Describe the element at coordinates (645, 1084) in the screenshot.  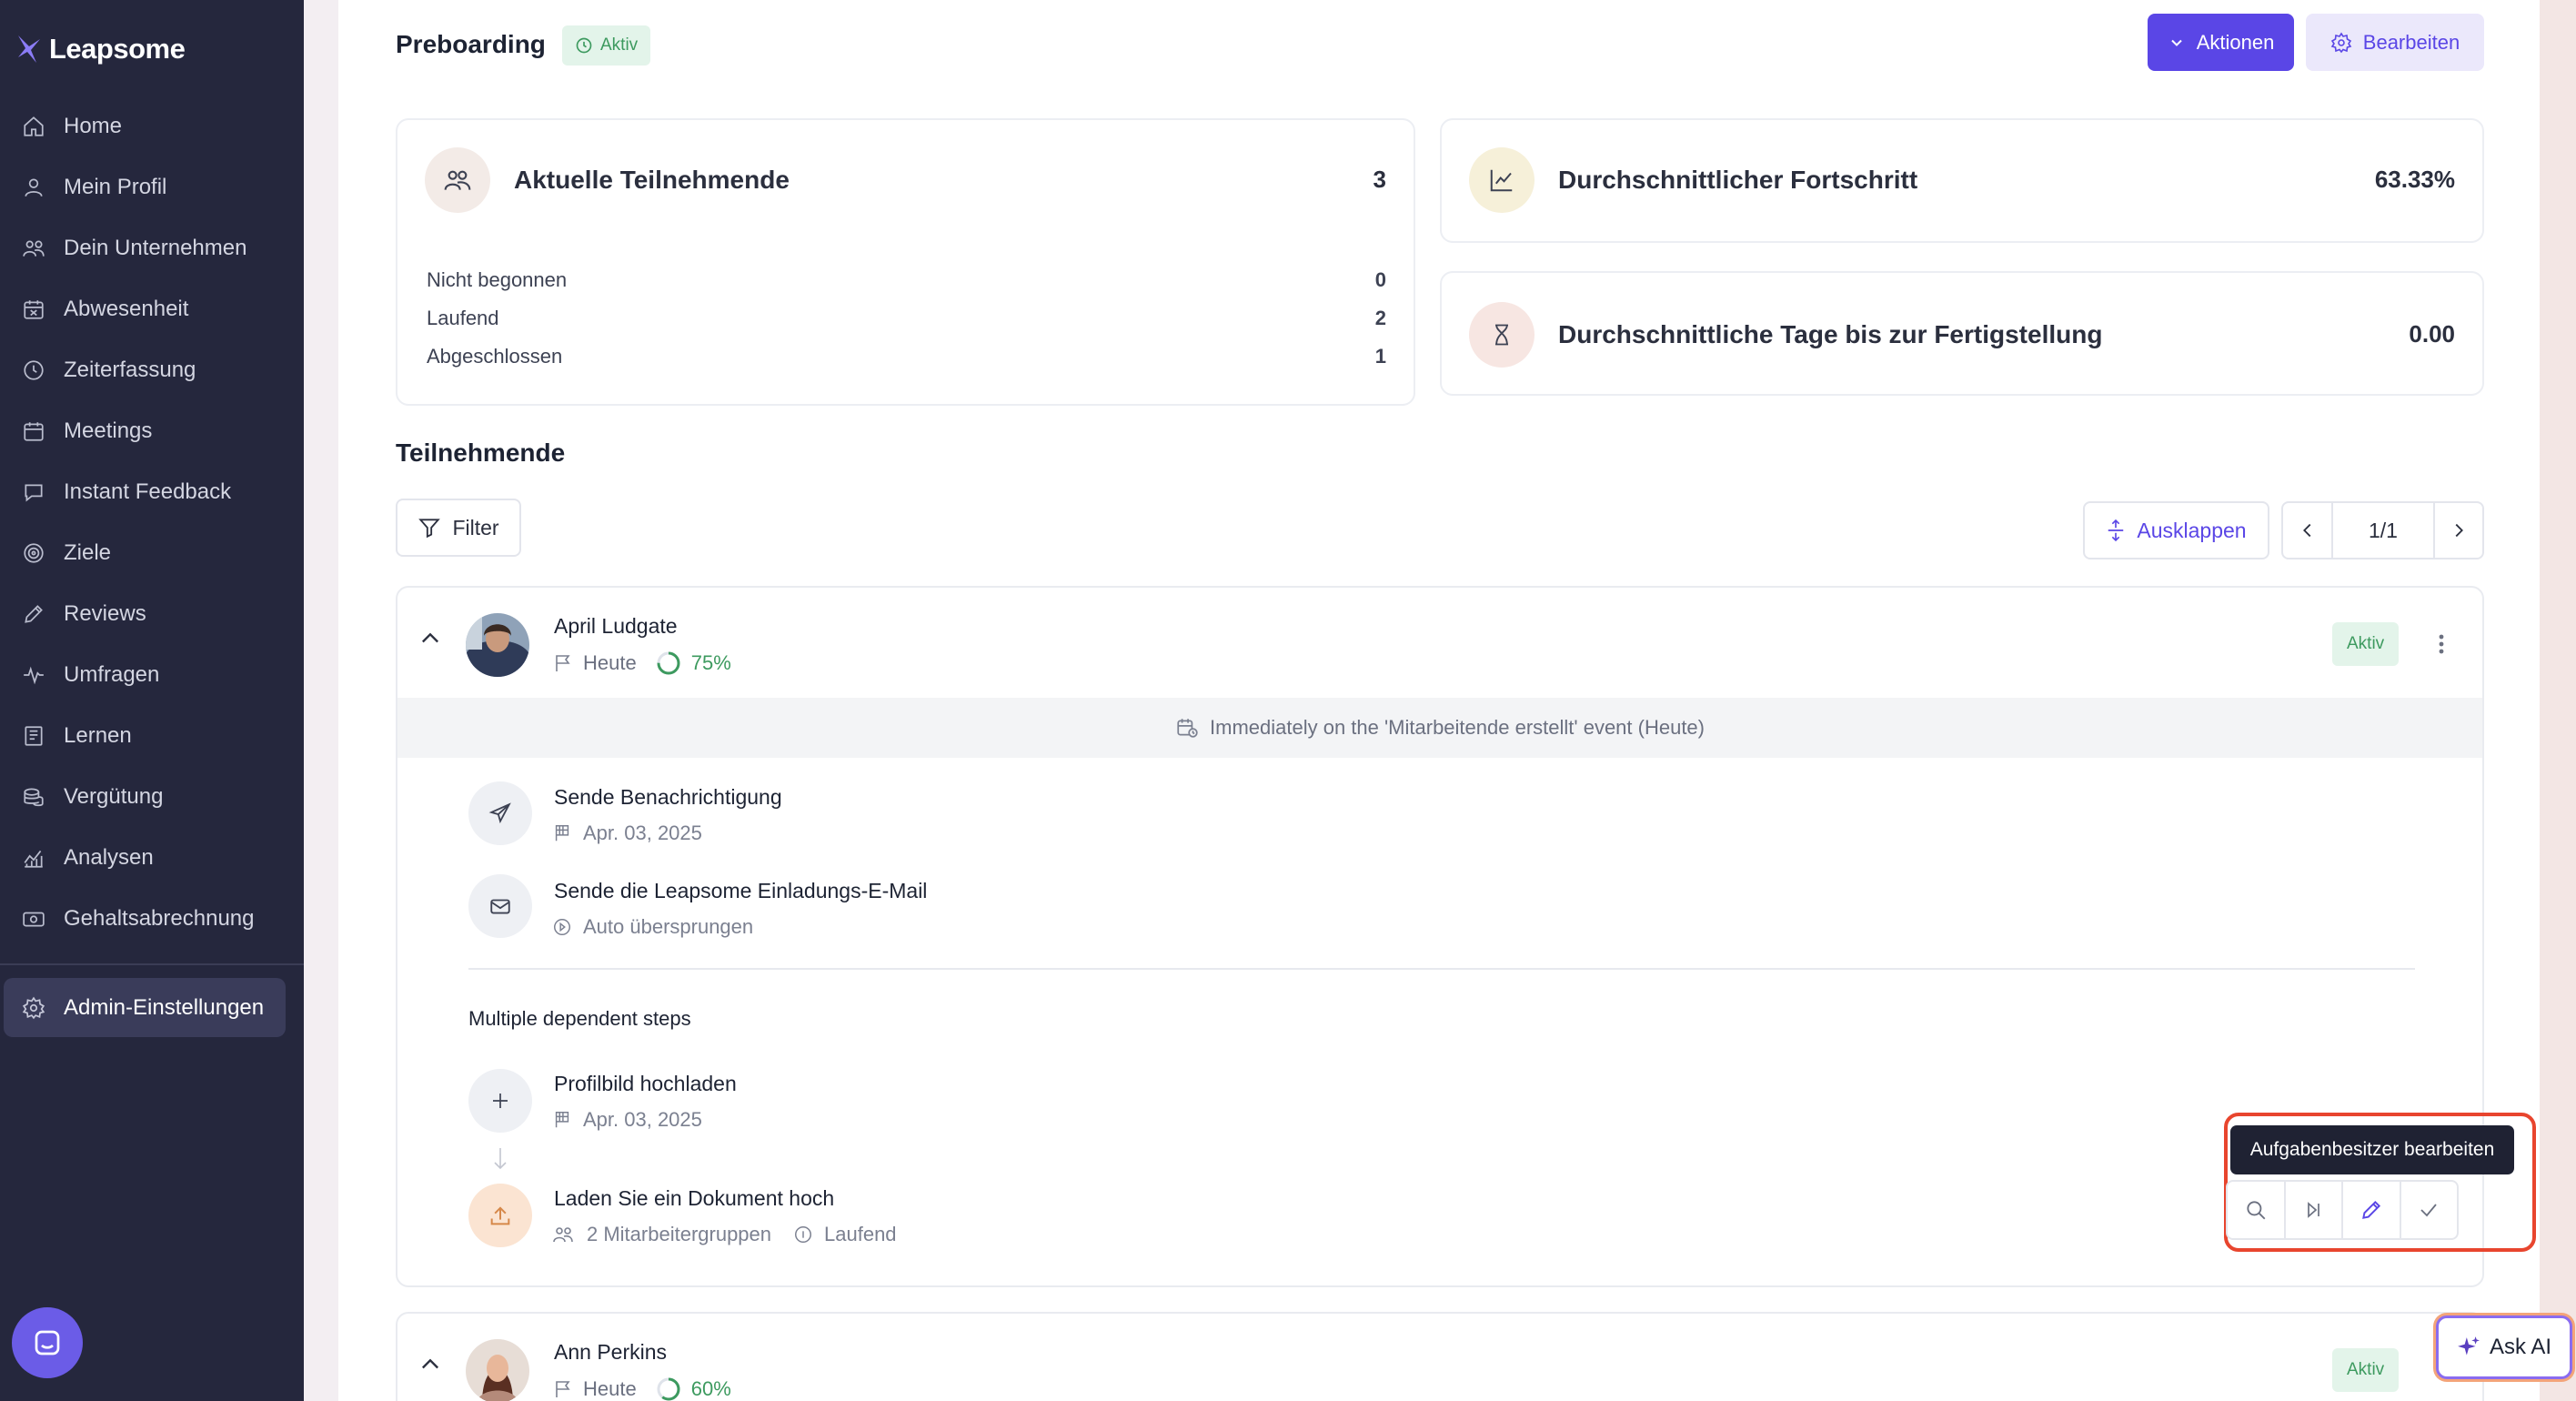
I see `step-title: Profilbild hochladen` at that location.